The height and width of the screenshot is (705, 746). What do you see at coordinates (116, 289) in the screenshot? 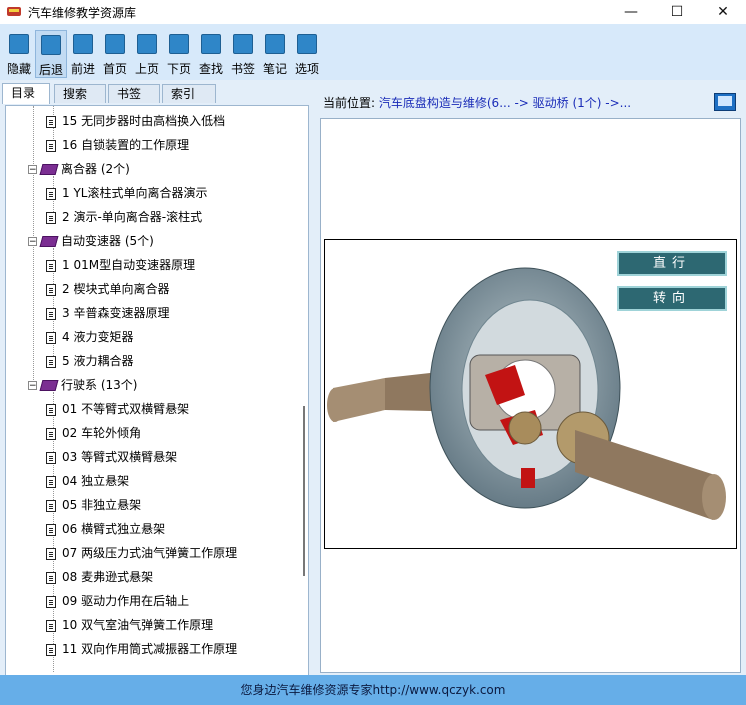
I see `tree-item-label: 2 楔块式单向离合器` at bounding box center [116, 289].